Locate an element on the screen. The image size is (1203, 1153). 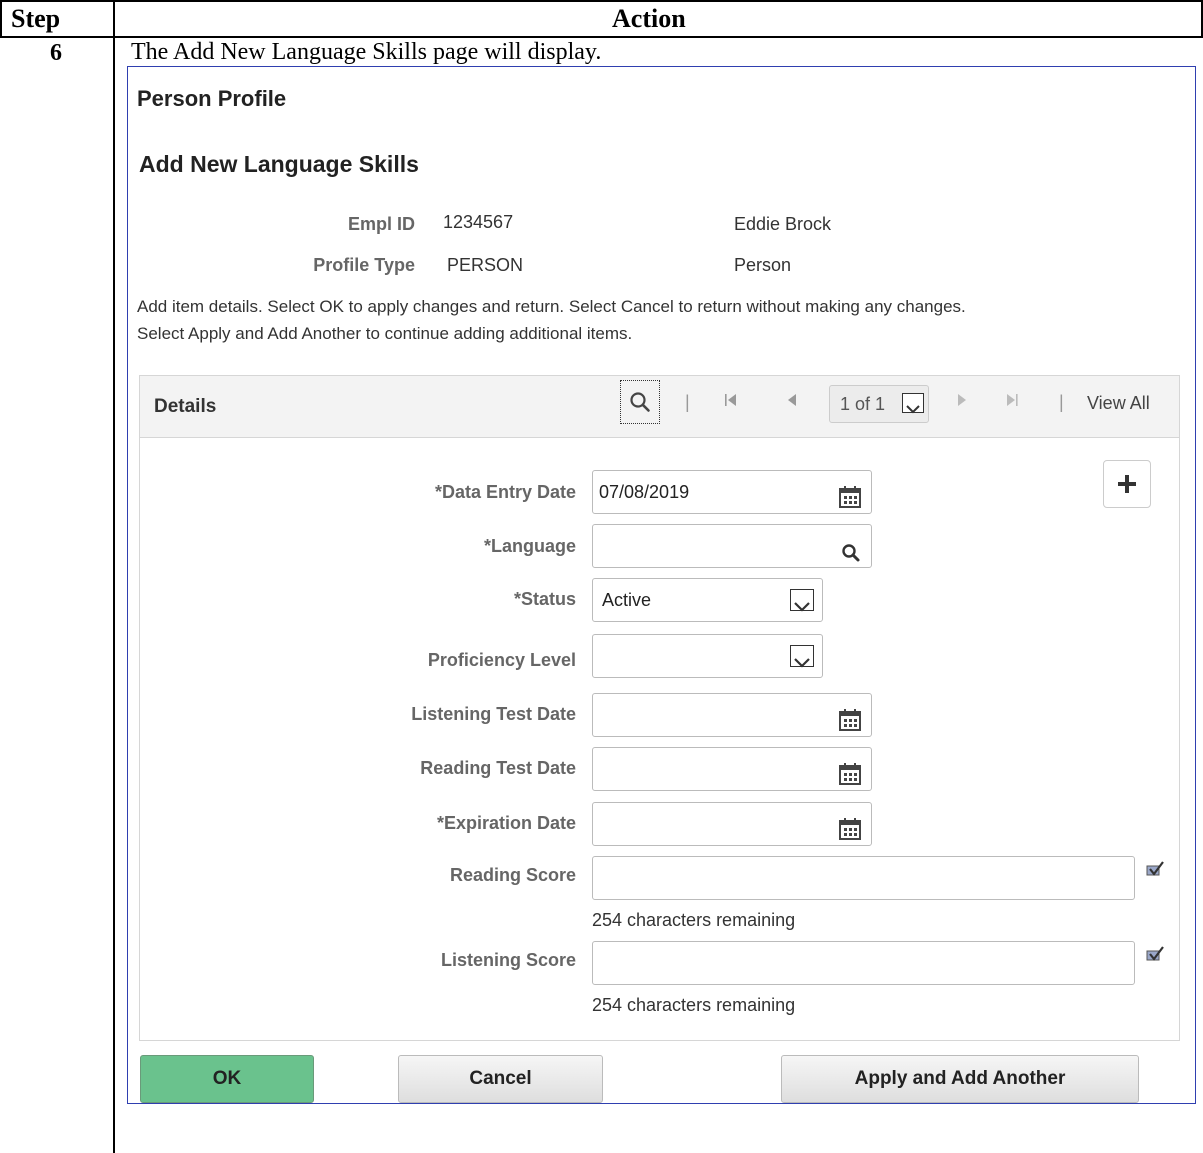
details-title: Details is located at coordinates (185, 406).